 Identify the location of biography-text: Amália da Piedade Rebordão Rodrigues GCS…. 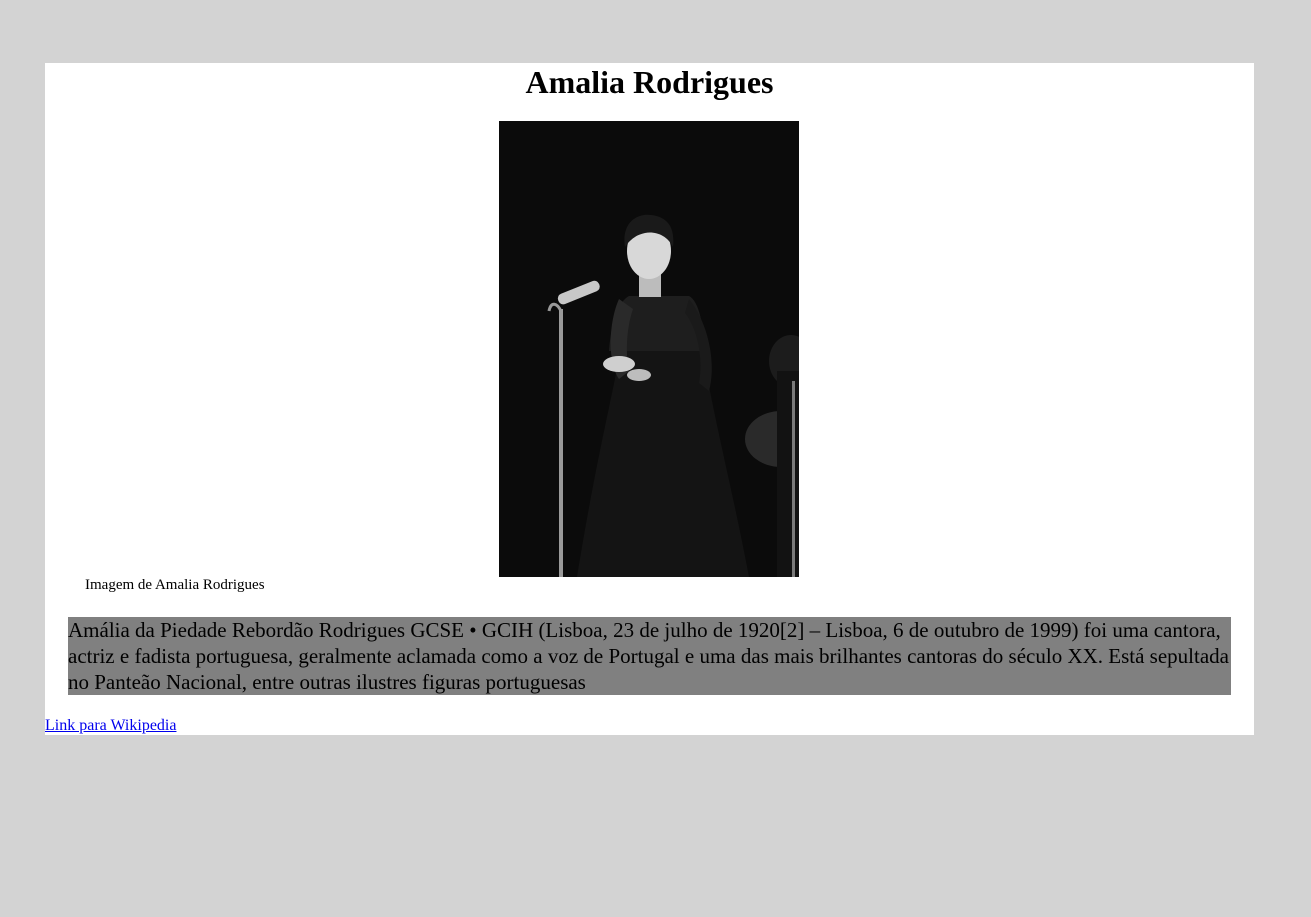
(649, 656).